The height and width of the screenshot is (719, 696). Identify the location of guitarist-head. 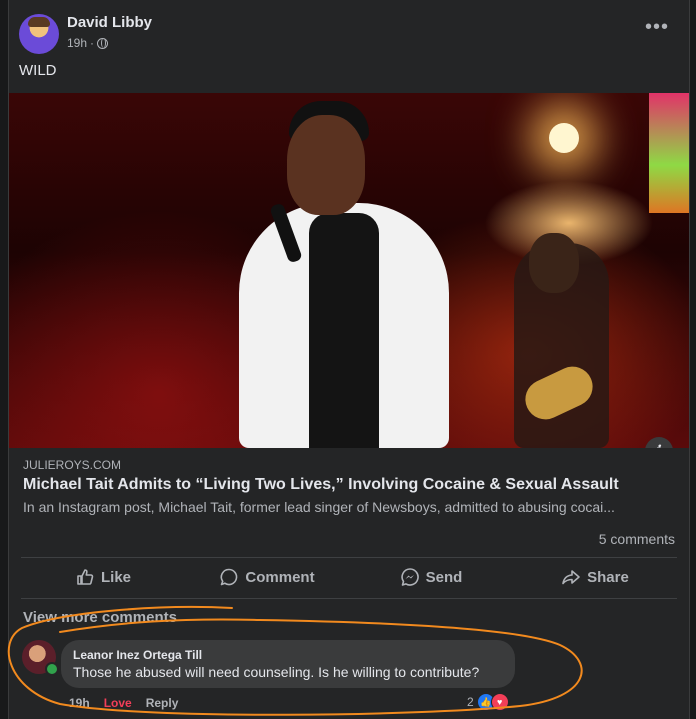
(554, 263).